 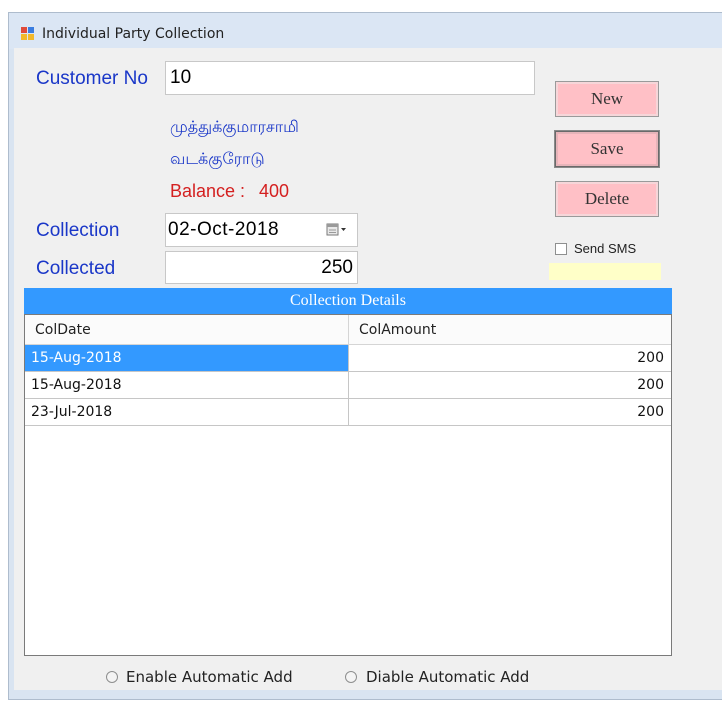 What do you see at coordinates (561, 249) in the screenshot?
I see `send-sms-checkbox` at bounding box center [561, 249].